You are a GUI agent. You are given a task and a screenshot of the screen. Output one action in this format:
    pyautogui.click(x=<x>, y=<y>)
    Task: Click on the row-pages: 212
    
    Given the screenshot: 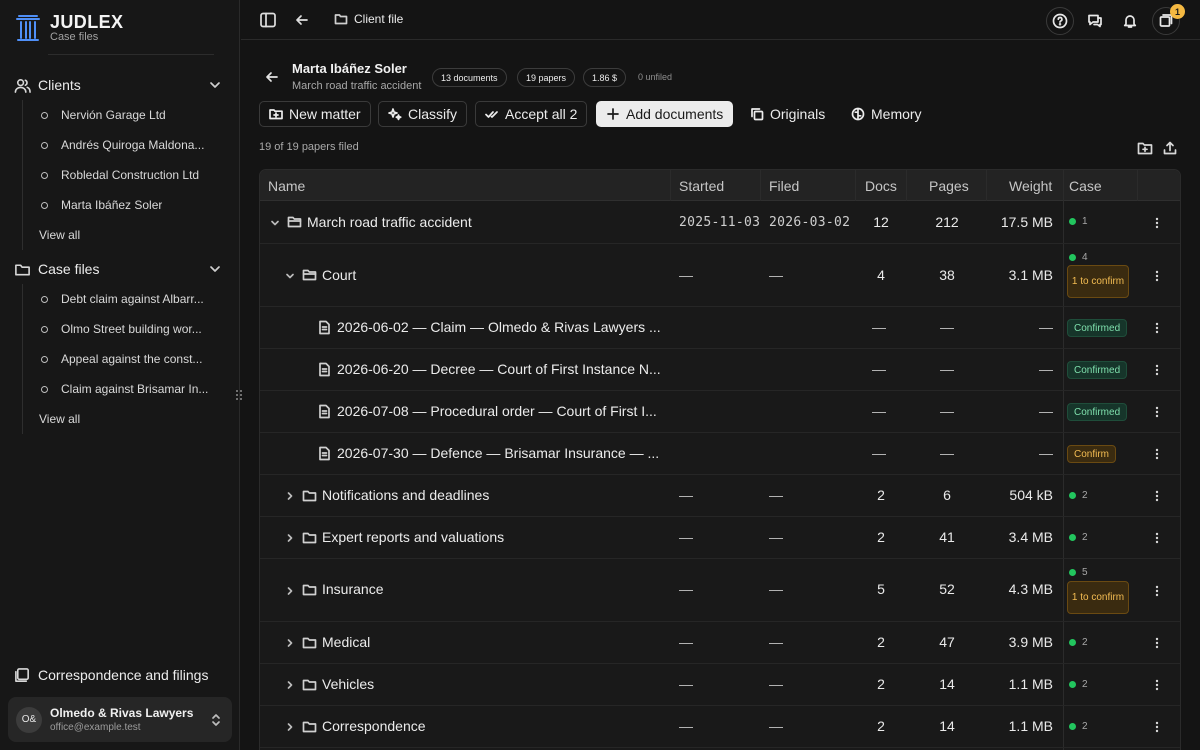 What is the action you would take?
    pyautogui.click(x=947, y=222)
    